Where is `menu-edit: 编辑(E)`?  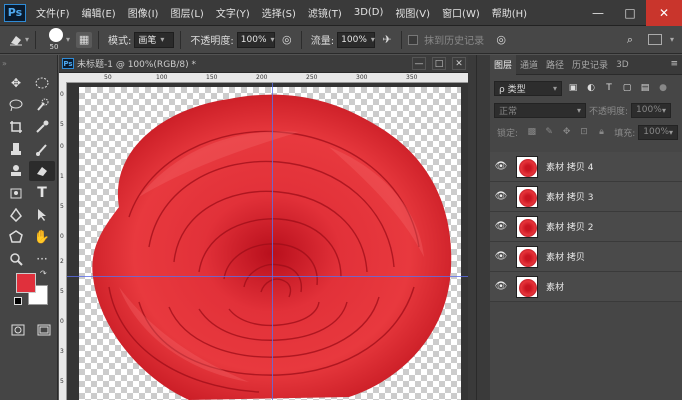 menu-edit: 编辑(E) is located at coordinates (99, 12).